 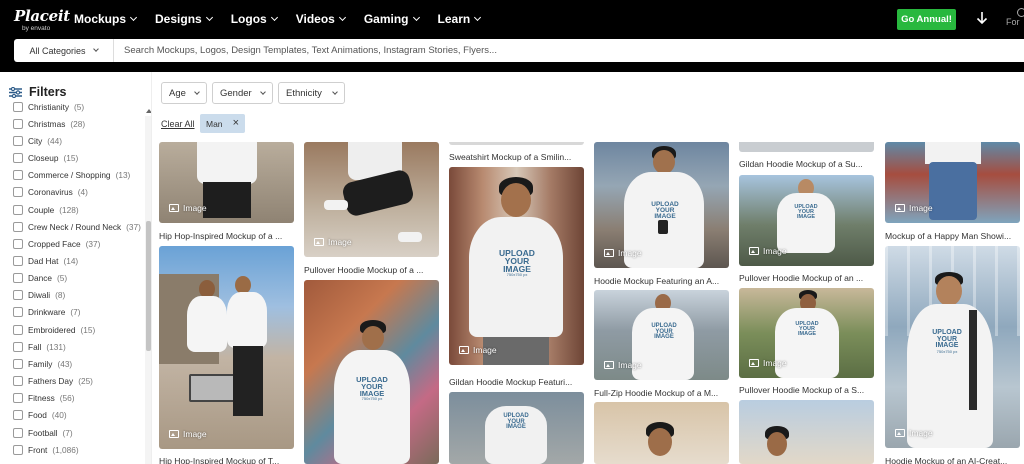 What do you see at coordinates (460, 19) in the screenshot?
I see `nav-learn: Learn` at bounding box center [460, 19].